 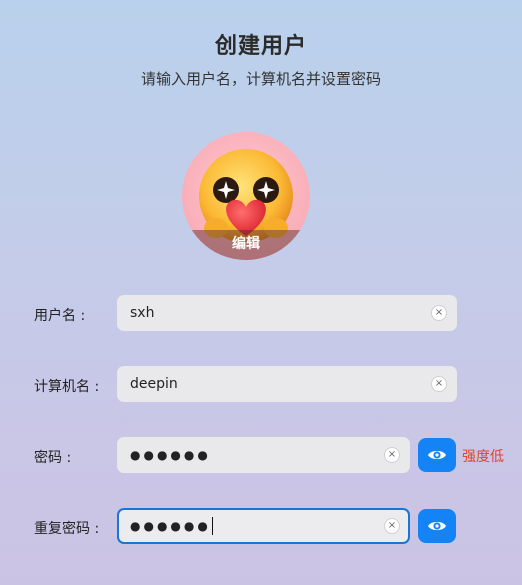 What do you see at coordinates (483, 457) in the screenshot?
I see `password-strength-label: 强度低` at bounding box center [483, 457].